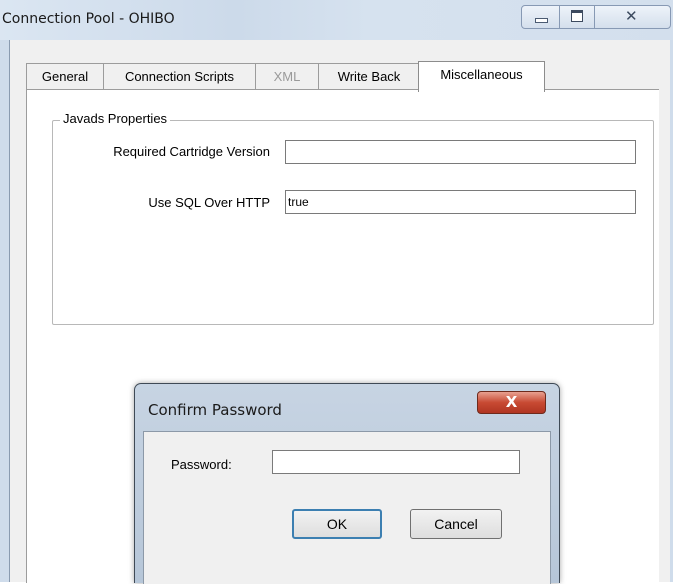  I want to click on title-bar: Connection Pool - OHIBO ✕, so click(336, 20).